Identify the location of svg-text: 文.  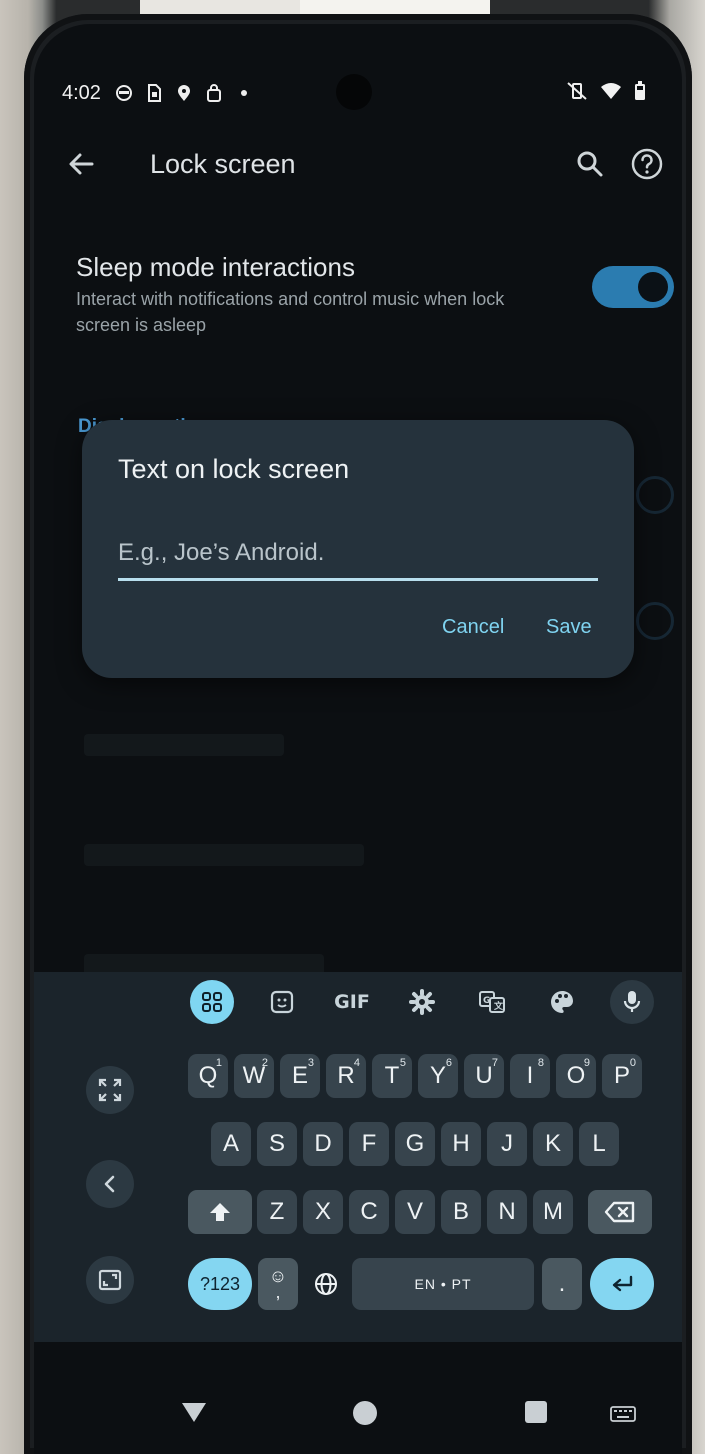
(498, 1006).